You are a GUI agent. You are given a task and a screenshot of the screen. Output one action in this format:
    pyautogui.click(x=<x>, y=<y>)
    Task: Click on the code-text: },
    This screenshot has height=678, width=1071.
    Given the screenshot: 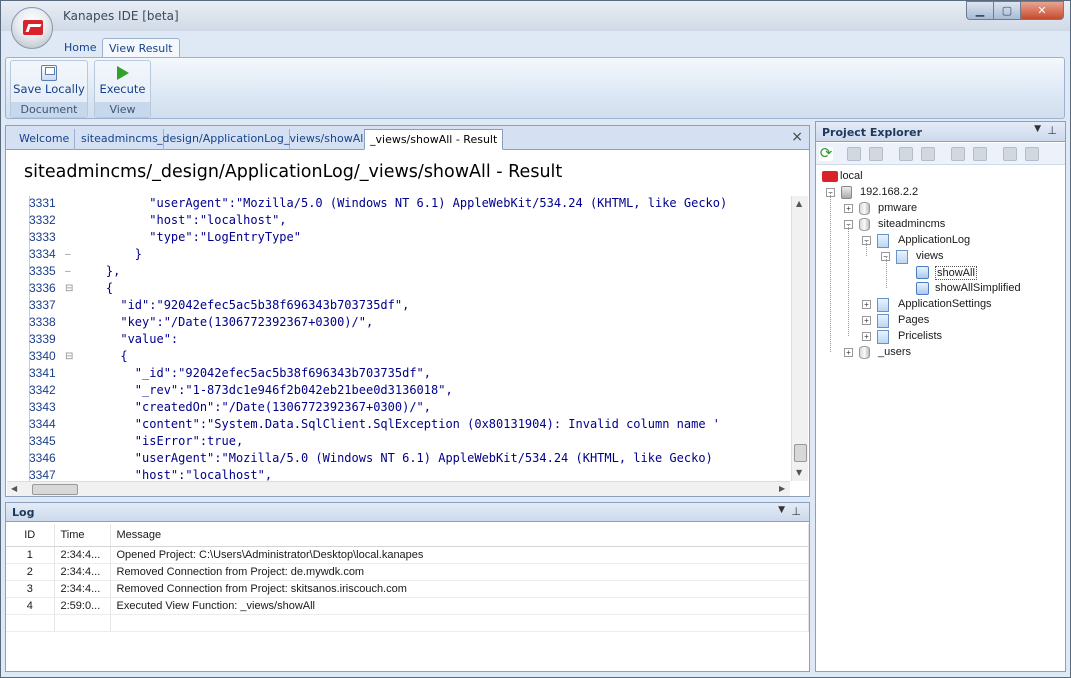 What is the action you would take?
    pyautogui.click(x=99, y=271)
    